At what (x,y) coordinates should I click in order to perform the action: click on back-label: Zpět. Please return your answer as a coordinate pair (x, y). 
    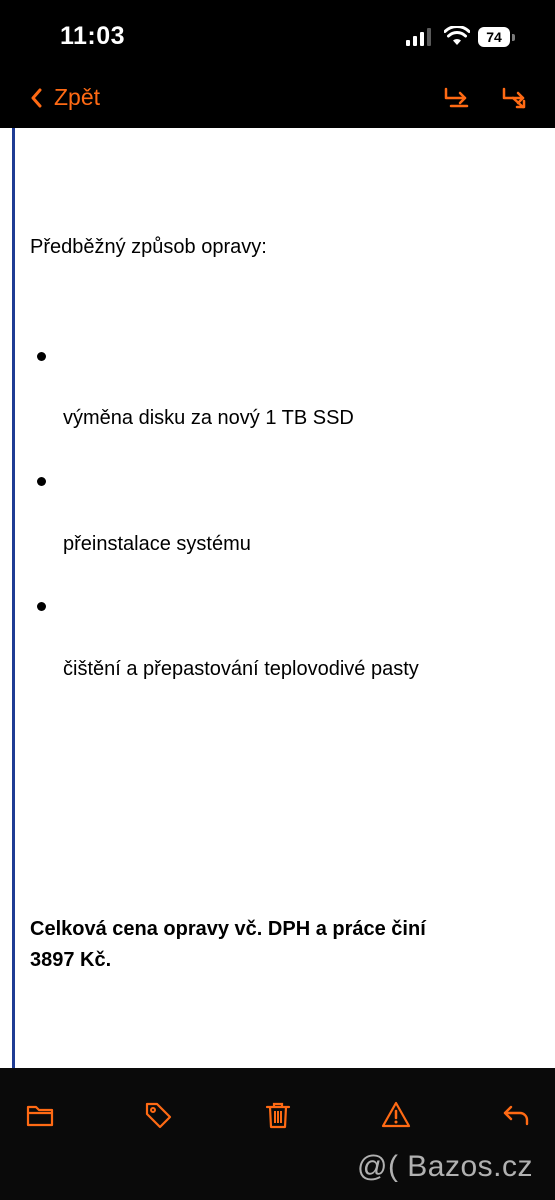
    Looking at the image, I should click on (77, 97).